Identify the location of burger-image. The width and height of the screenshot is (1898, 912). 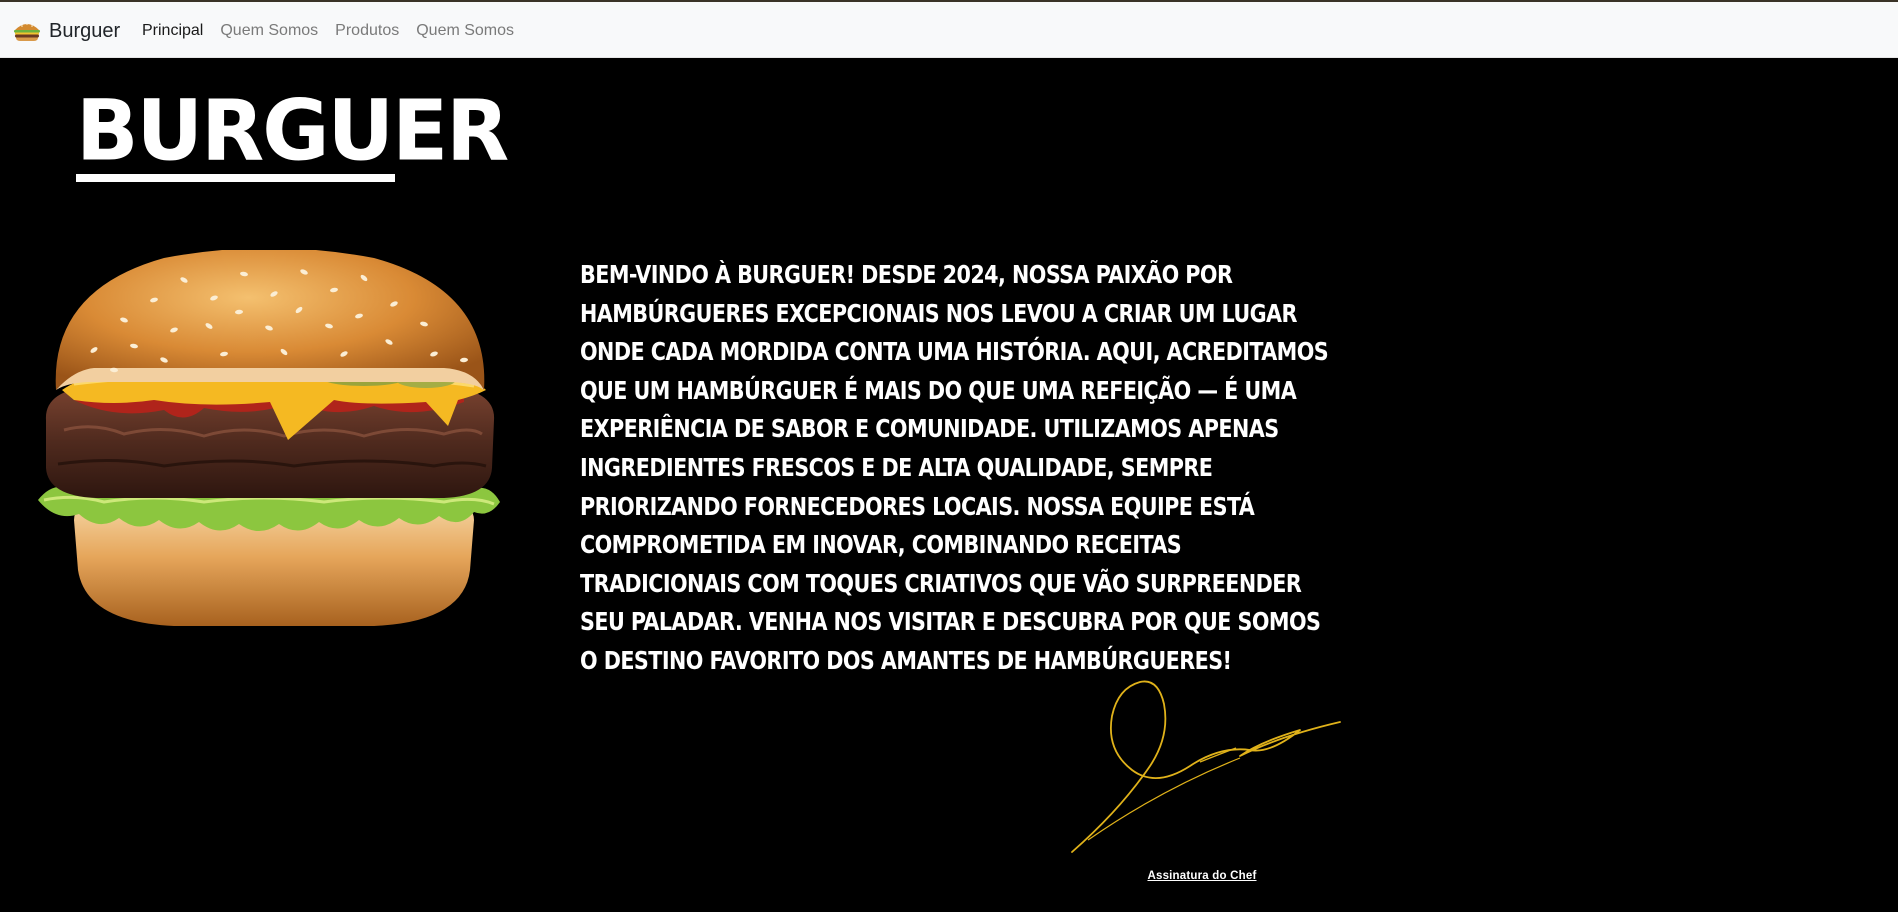
(269, 438).